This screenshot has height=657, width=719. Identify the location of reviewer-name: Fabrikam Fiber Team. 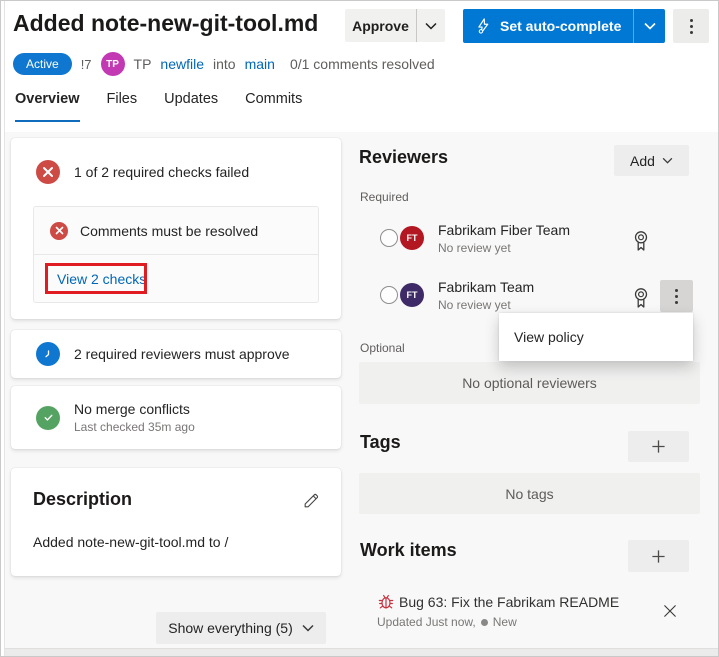
(504, 230).